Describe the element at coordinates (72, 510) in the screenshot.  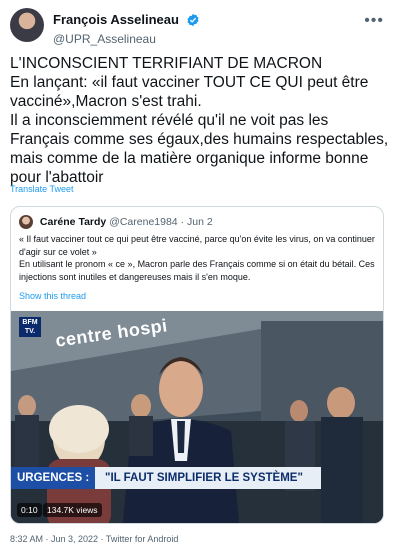
I see `video-views: 134.7K views` at that location.